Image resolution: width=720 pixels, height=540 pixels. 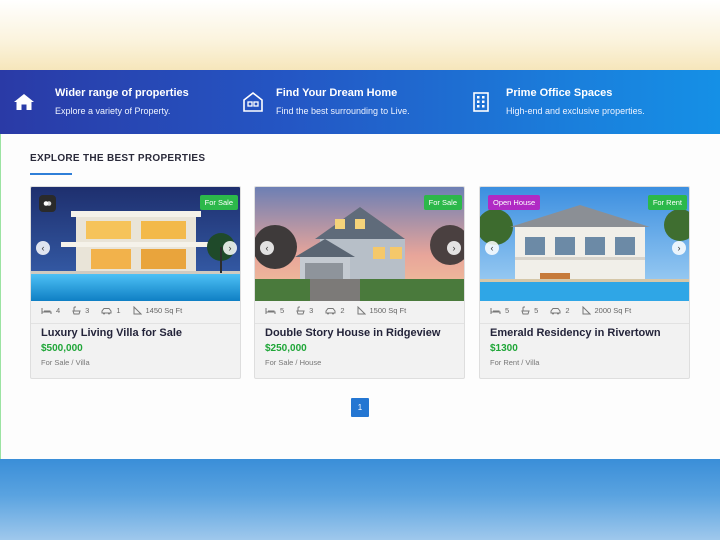 What do you see at coordinates (575, 333) in the screenshot?
I see `property-title: Emerald Residency in Rivertown` at bounding box center [575, 333].